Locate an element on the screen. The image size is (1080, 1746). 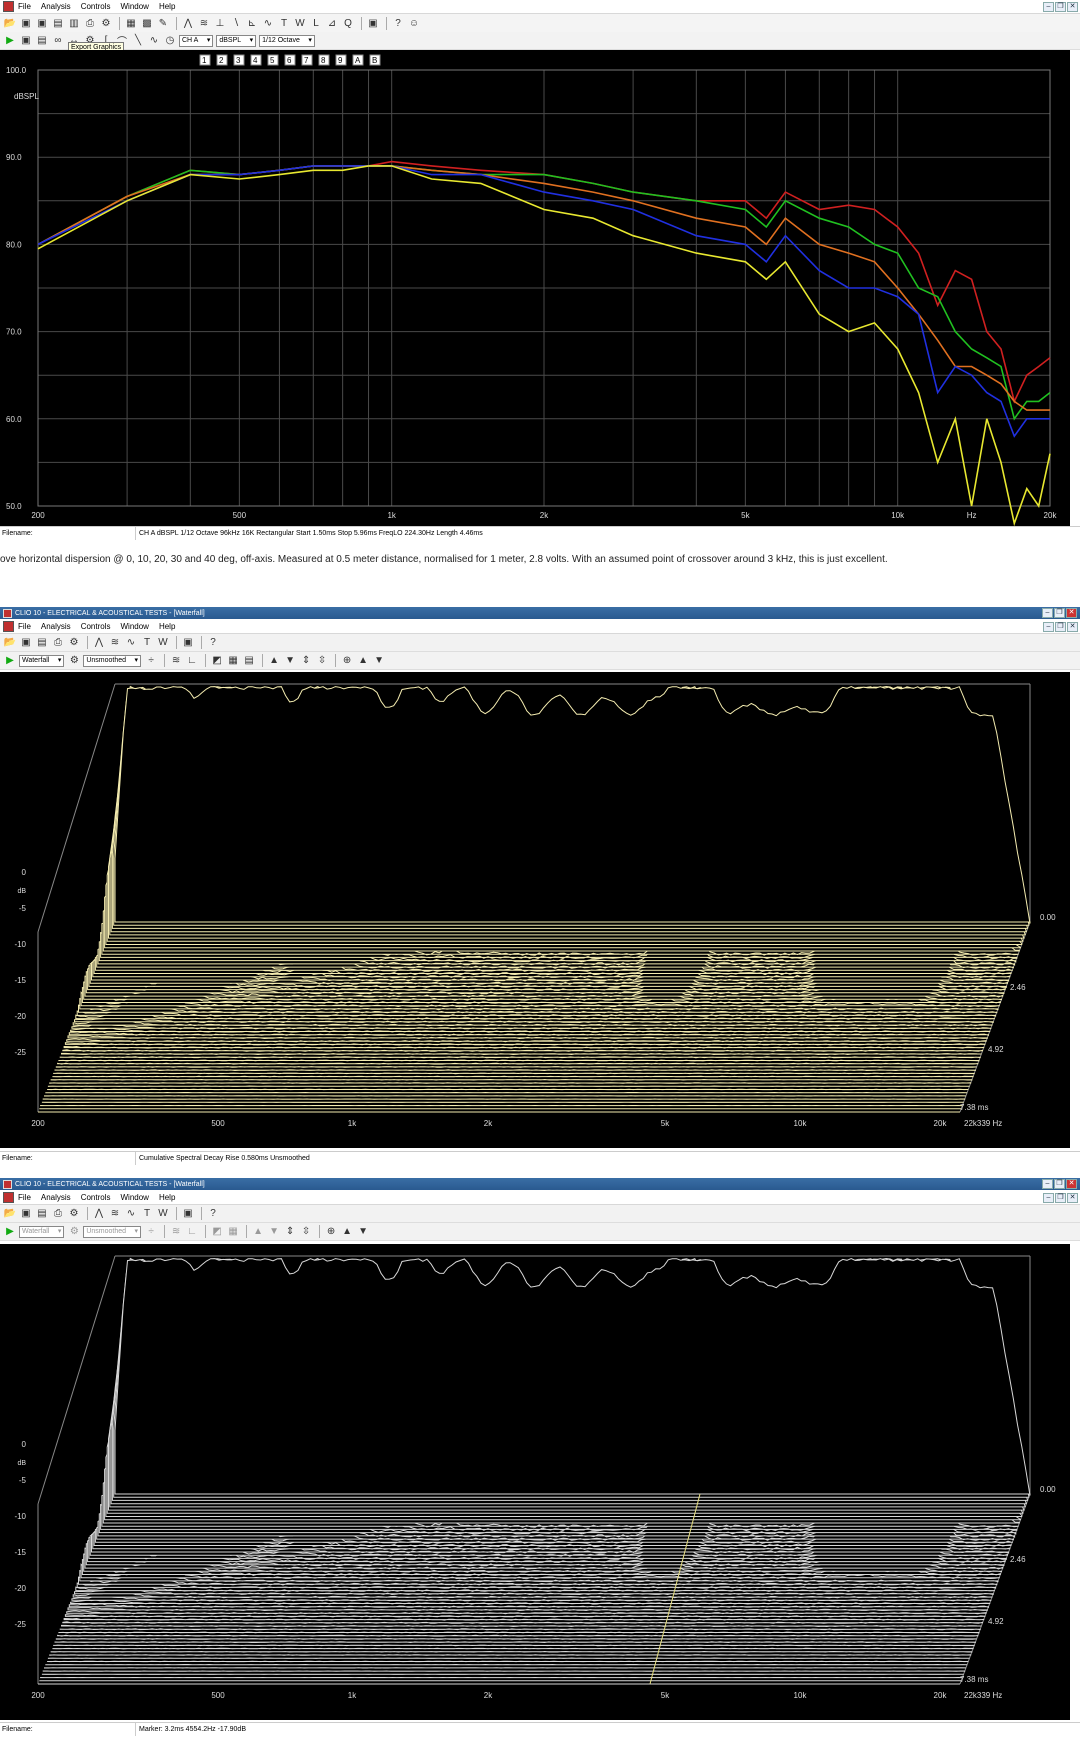
impedance-icon: ∖ is located at coordinates (236, 24).